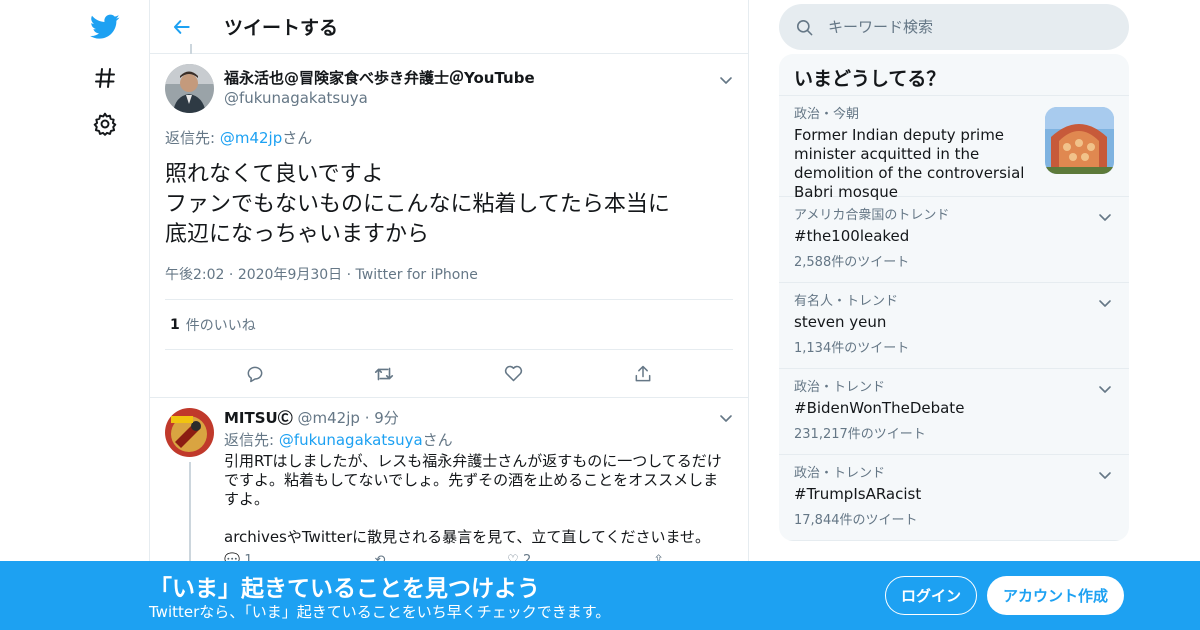 This screenshot has width=1200, height=630. I want to click on reply-button, so click(255, 374).